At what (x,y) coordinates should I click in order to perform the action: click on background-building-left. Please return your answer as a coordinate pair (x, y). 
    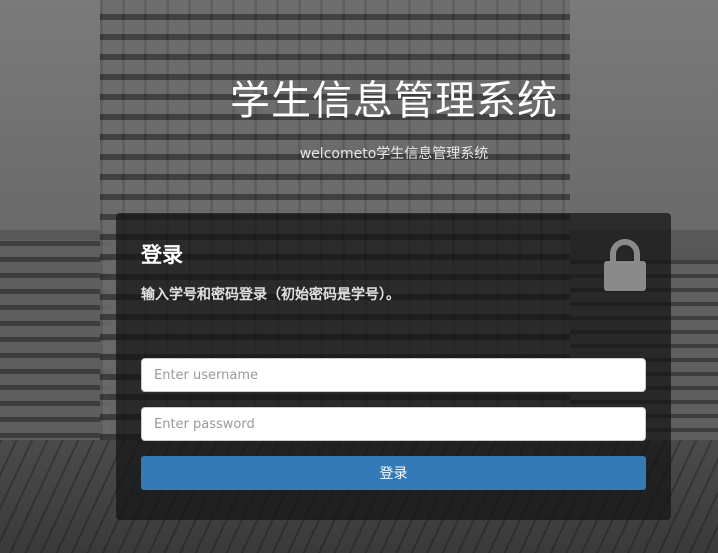
    Looking at the image, I should click on (55, 355).